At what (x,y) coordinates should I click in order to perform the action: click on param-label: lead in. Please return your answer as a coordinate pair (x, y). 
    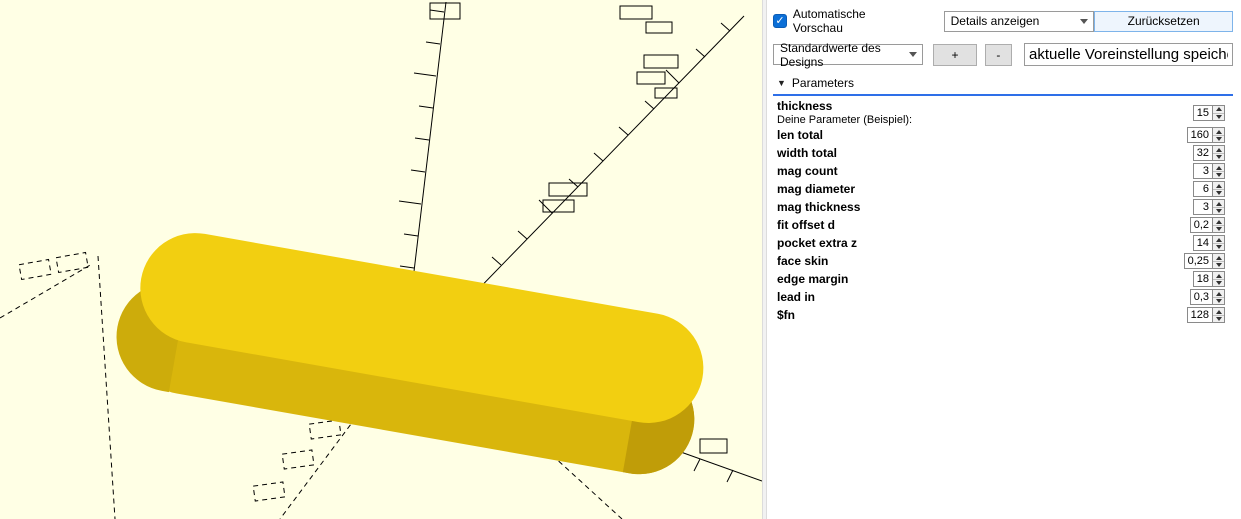
    Looking at the image, I should click on (796, 297).